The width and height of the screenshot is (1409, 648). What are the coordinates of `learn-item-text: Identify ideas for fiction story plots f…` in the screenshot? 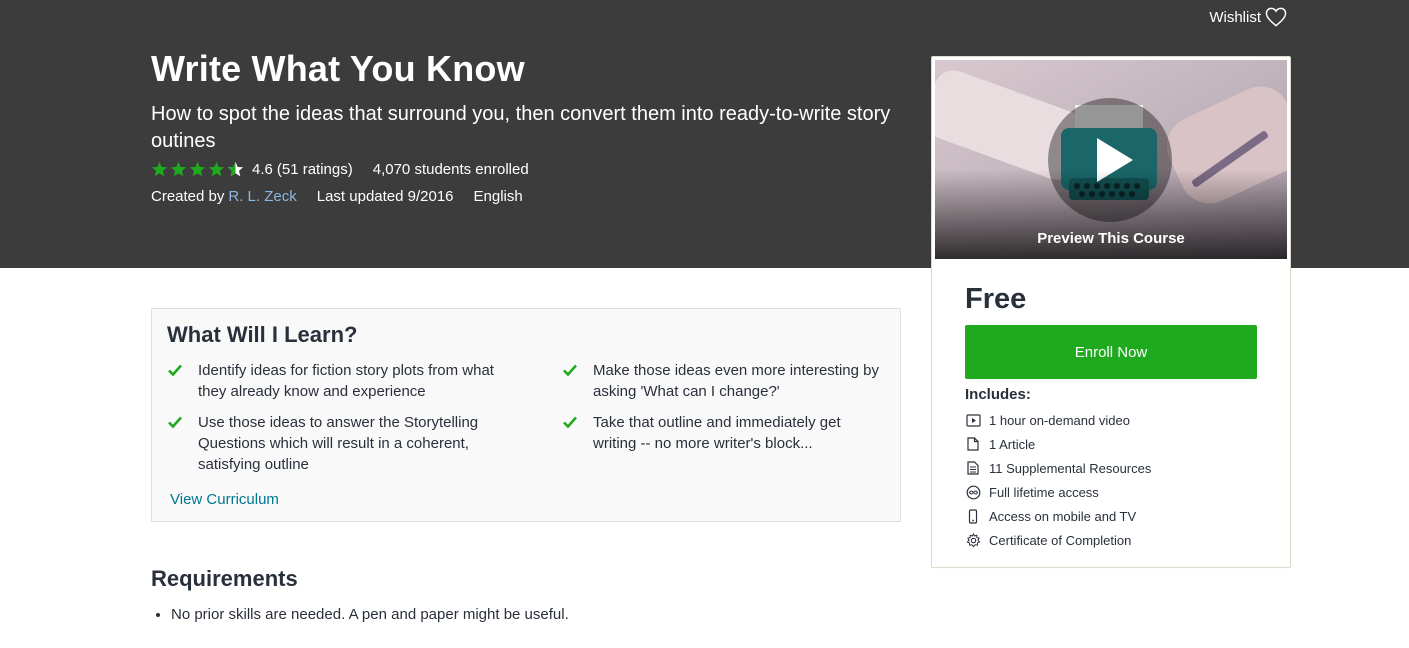 It's located at (346, 381).